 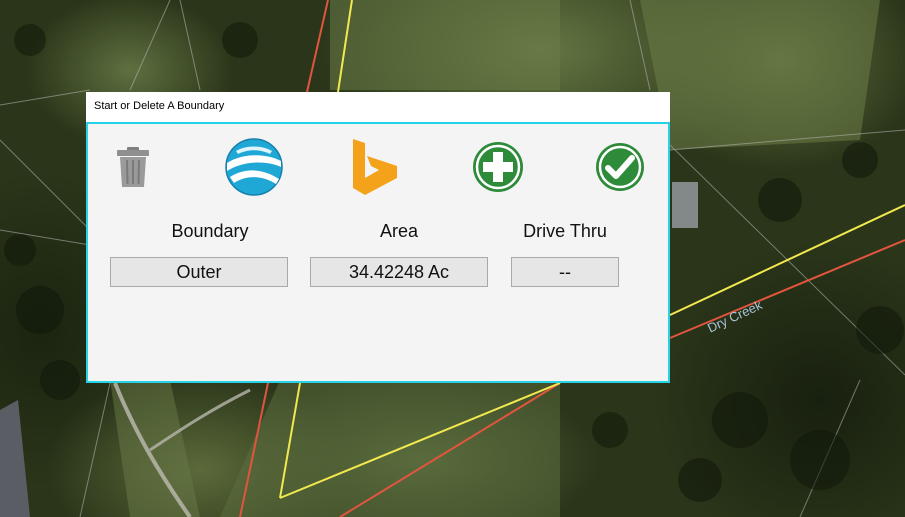 What do you see at coordinates (159, 106) in the screenshot?
I see `dialog-title: Start or Delete A Boundary` at bounding box center [159, 106].